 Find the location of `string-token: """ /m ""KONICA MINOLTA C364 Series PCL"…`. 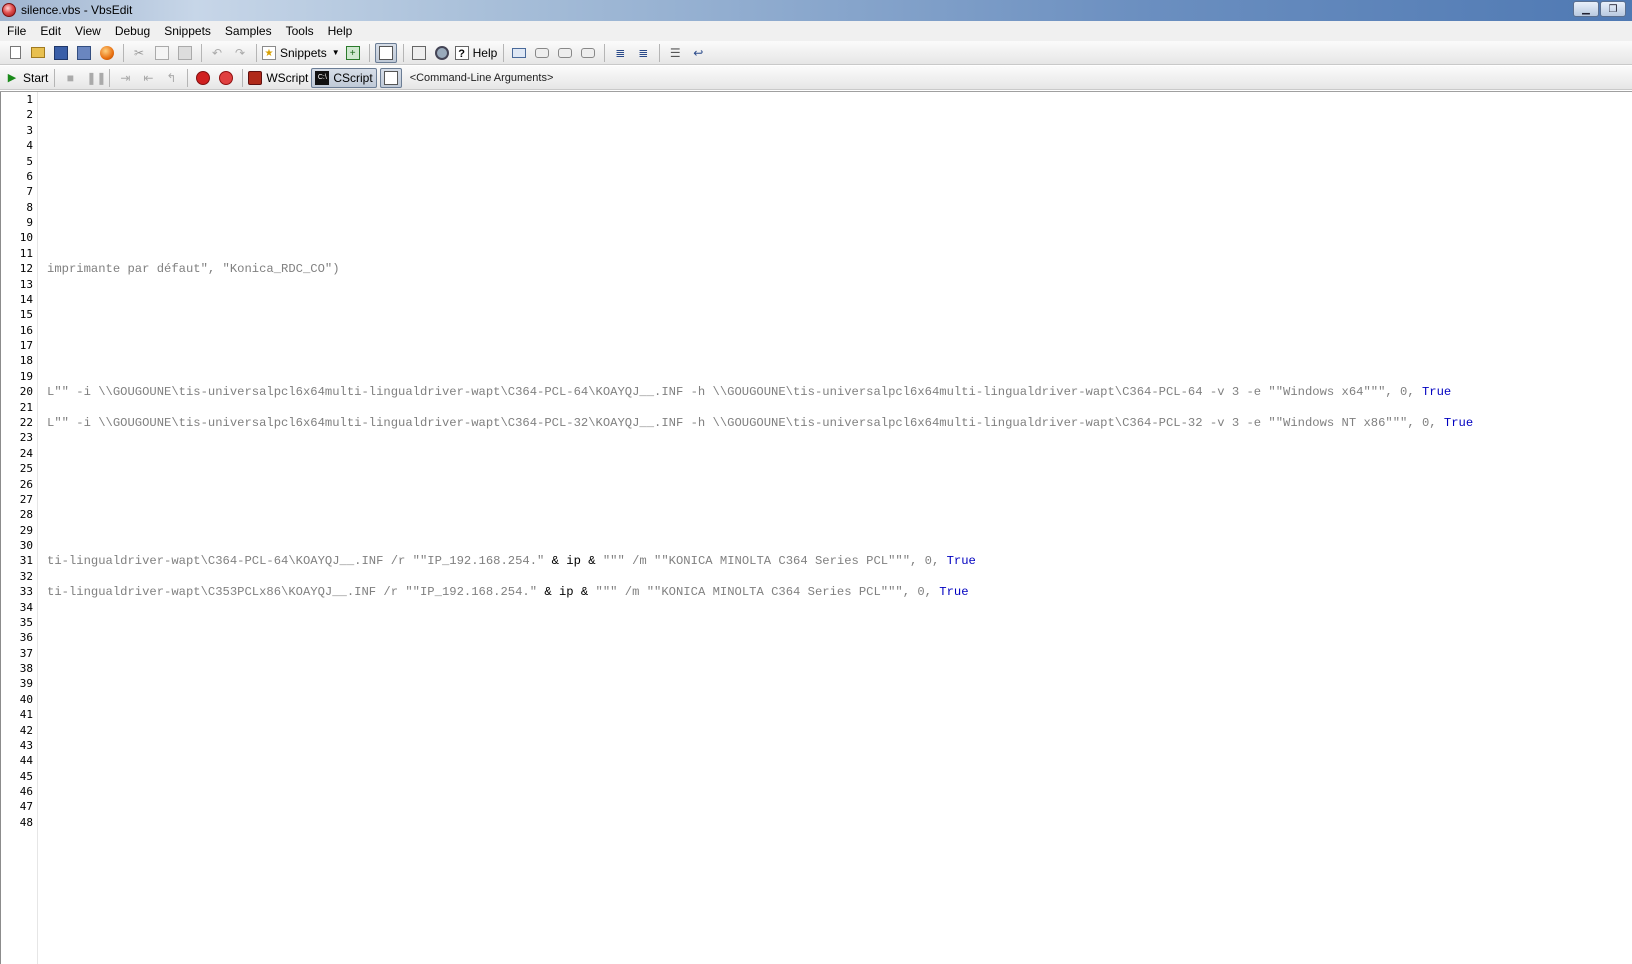

string-token: """ /m ""KONICA MINOLTA C364 Series PCL"… is located at coordinates (771, 561).